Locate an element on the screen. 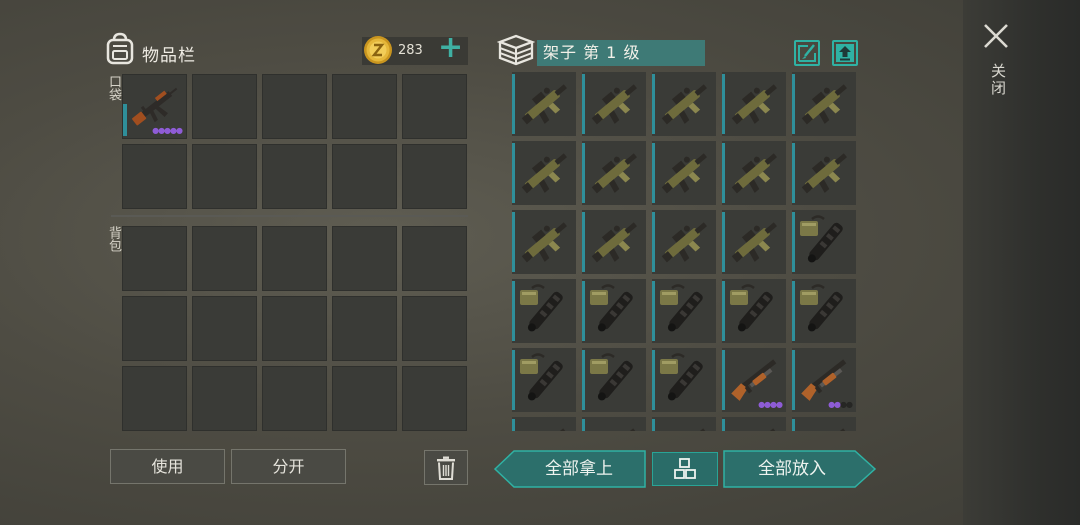 This screenshot has height=525, width=1080. sort-button is located at coordinates (807, 53).